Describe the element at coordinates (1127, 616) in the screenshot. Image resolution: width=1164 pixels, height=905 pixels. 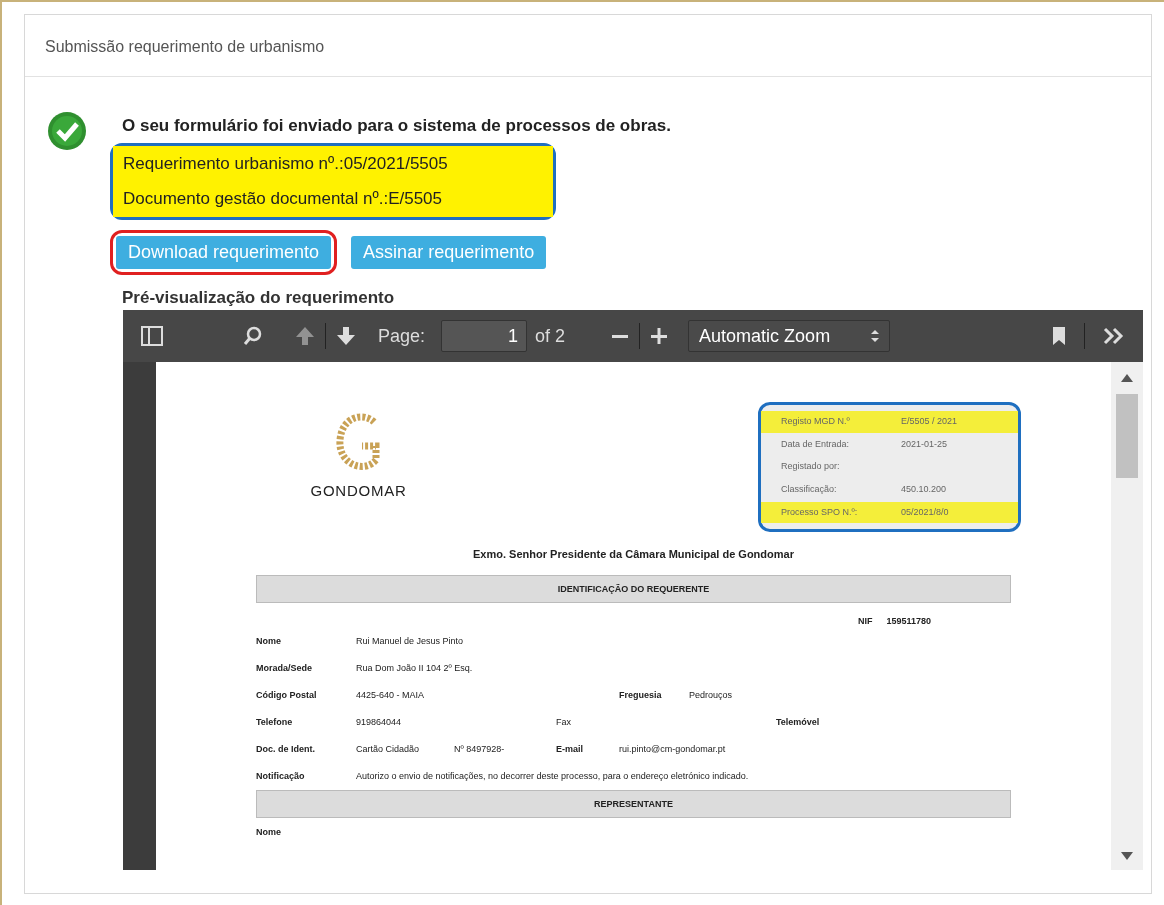
I see `scrollbar` at that location.